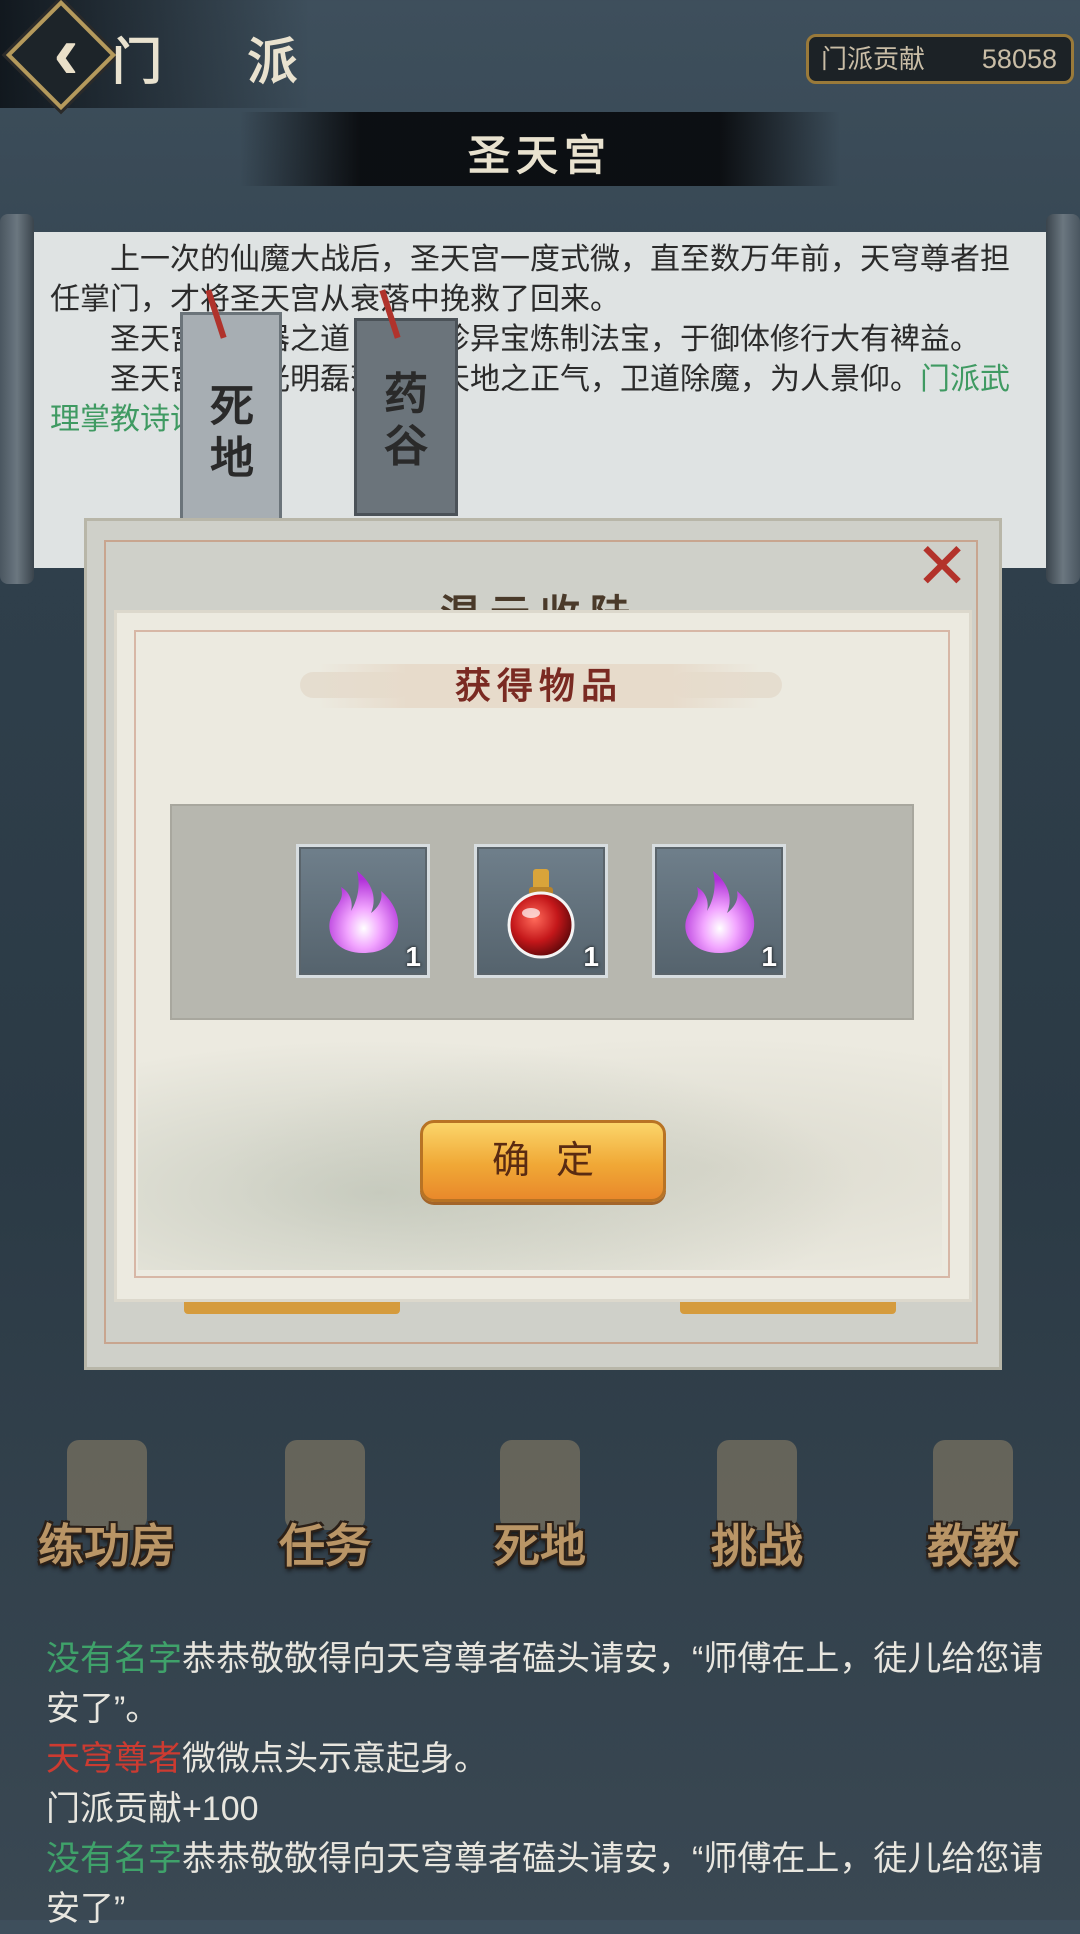 This screenshot has width=1080, height=1934. I want to click on log-entry: 没有名字恭恭敬敬得向天穹尊者磕头请安，“师傅在上，徒儿给您请安了”。, so click(546, 1684).